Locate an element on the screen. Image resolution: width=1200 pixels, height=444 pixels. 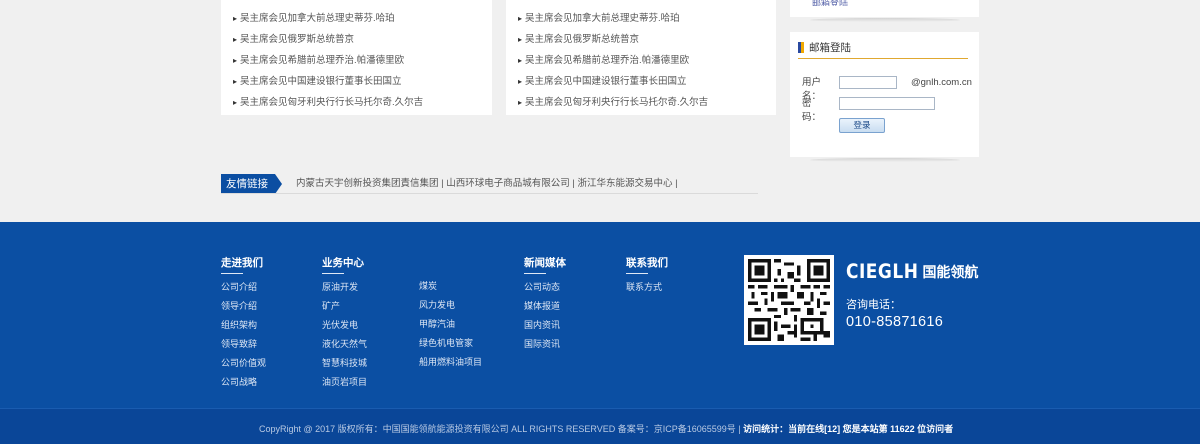
mail-top-link: 邮箱登陆 is located at coordinates (830, 3).